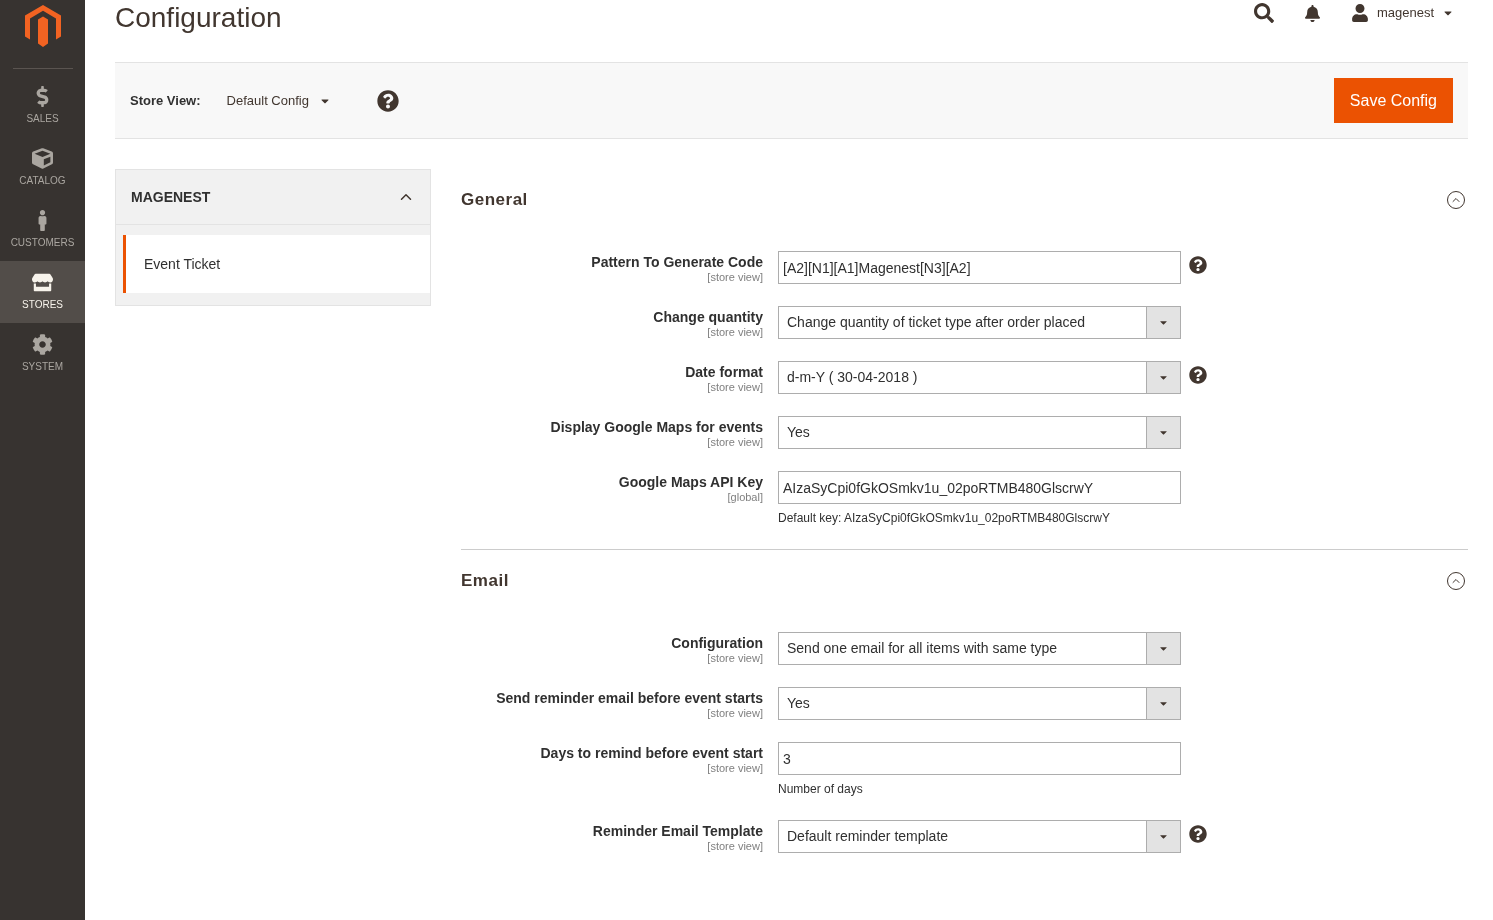 The height and width of the screenshot is (920, 1493). I want to click on user-icon, so click(1359, 13).